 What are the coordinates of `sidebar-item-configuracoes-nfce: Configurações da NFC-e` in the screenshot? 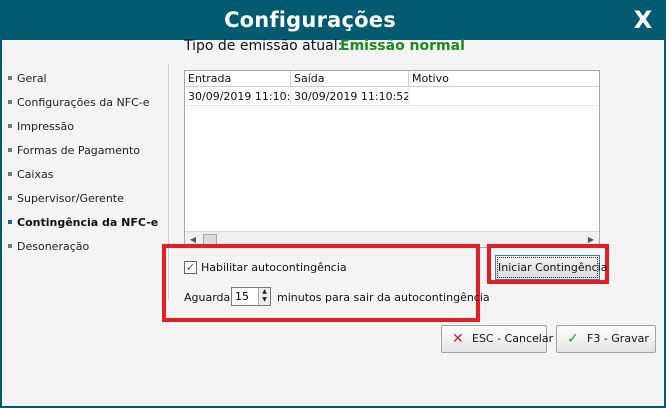 It's located at (79, 103).